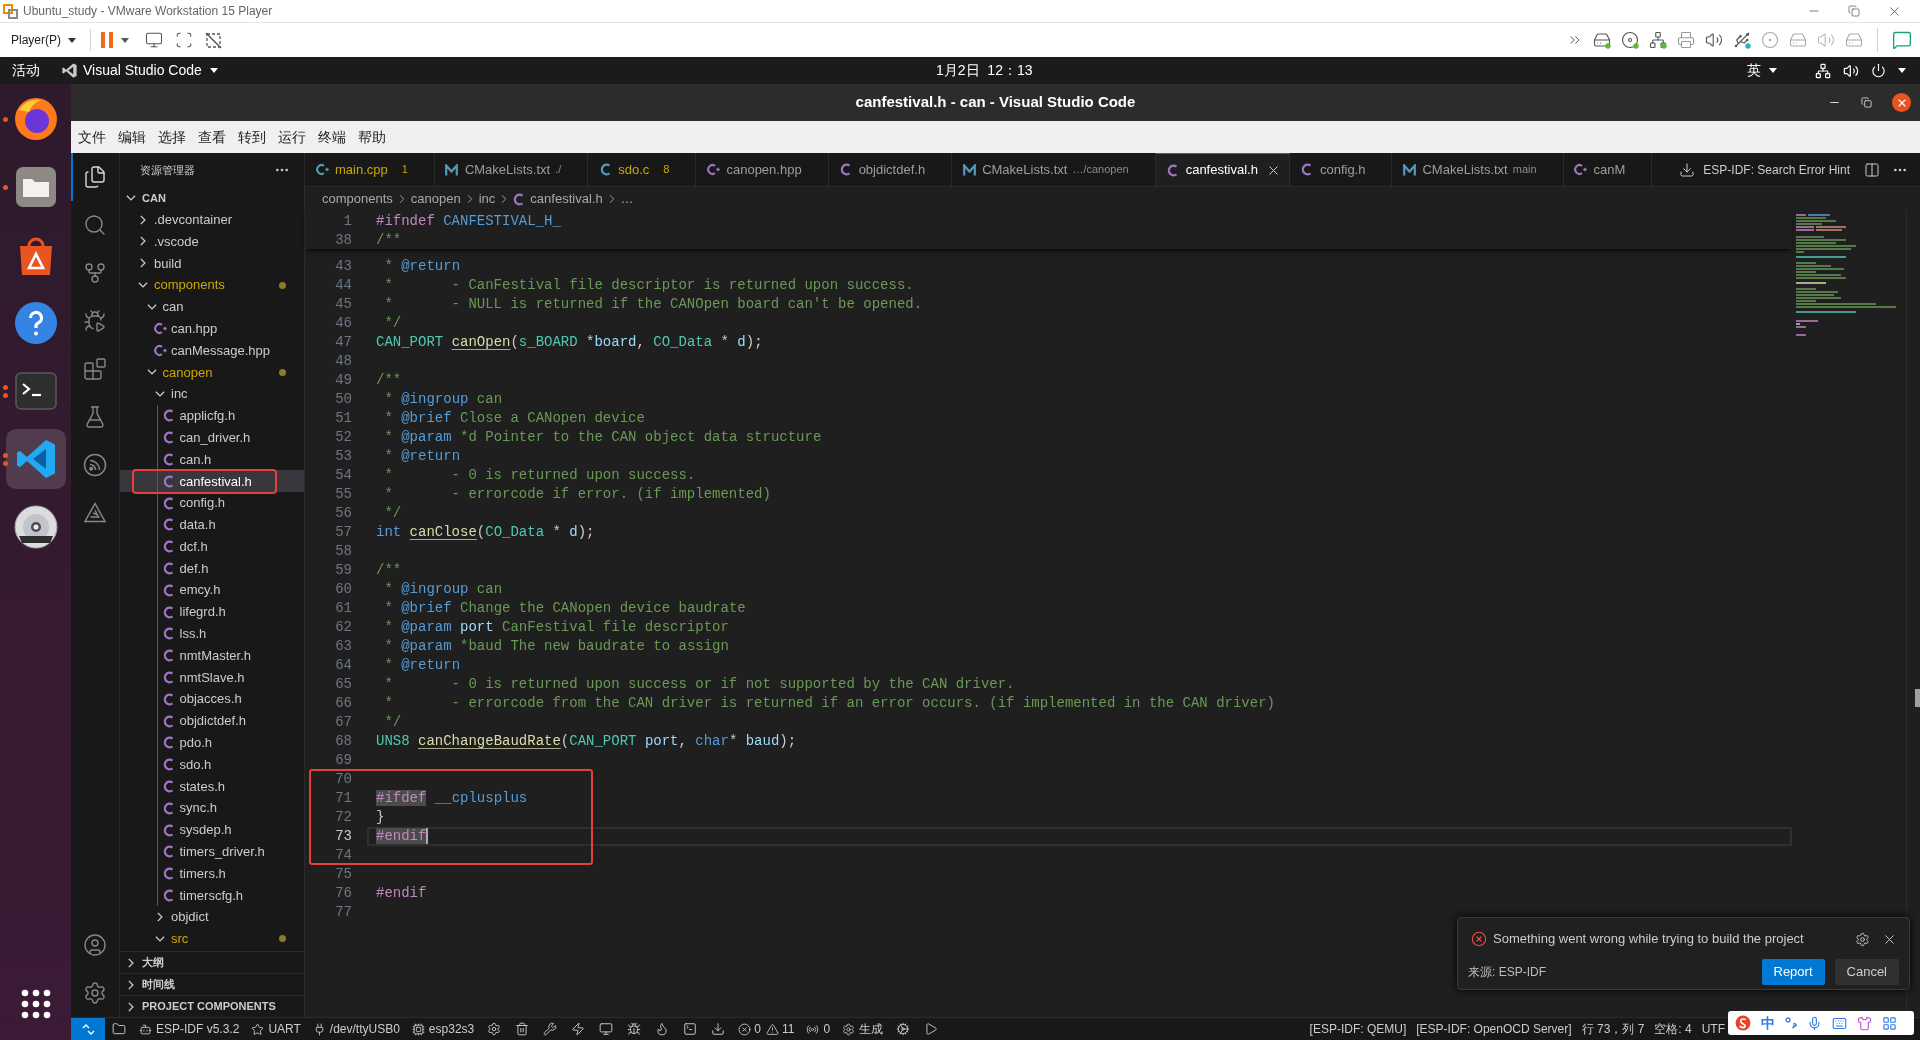 The height and width of the screenshot is (1040, 1920). Describe the element at coordinates (252, 137) in the screenshot. I see `menu-item: 转到` at that location.